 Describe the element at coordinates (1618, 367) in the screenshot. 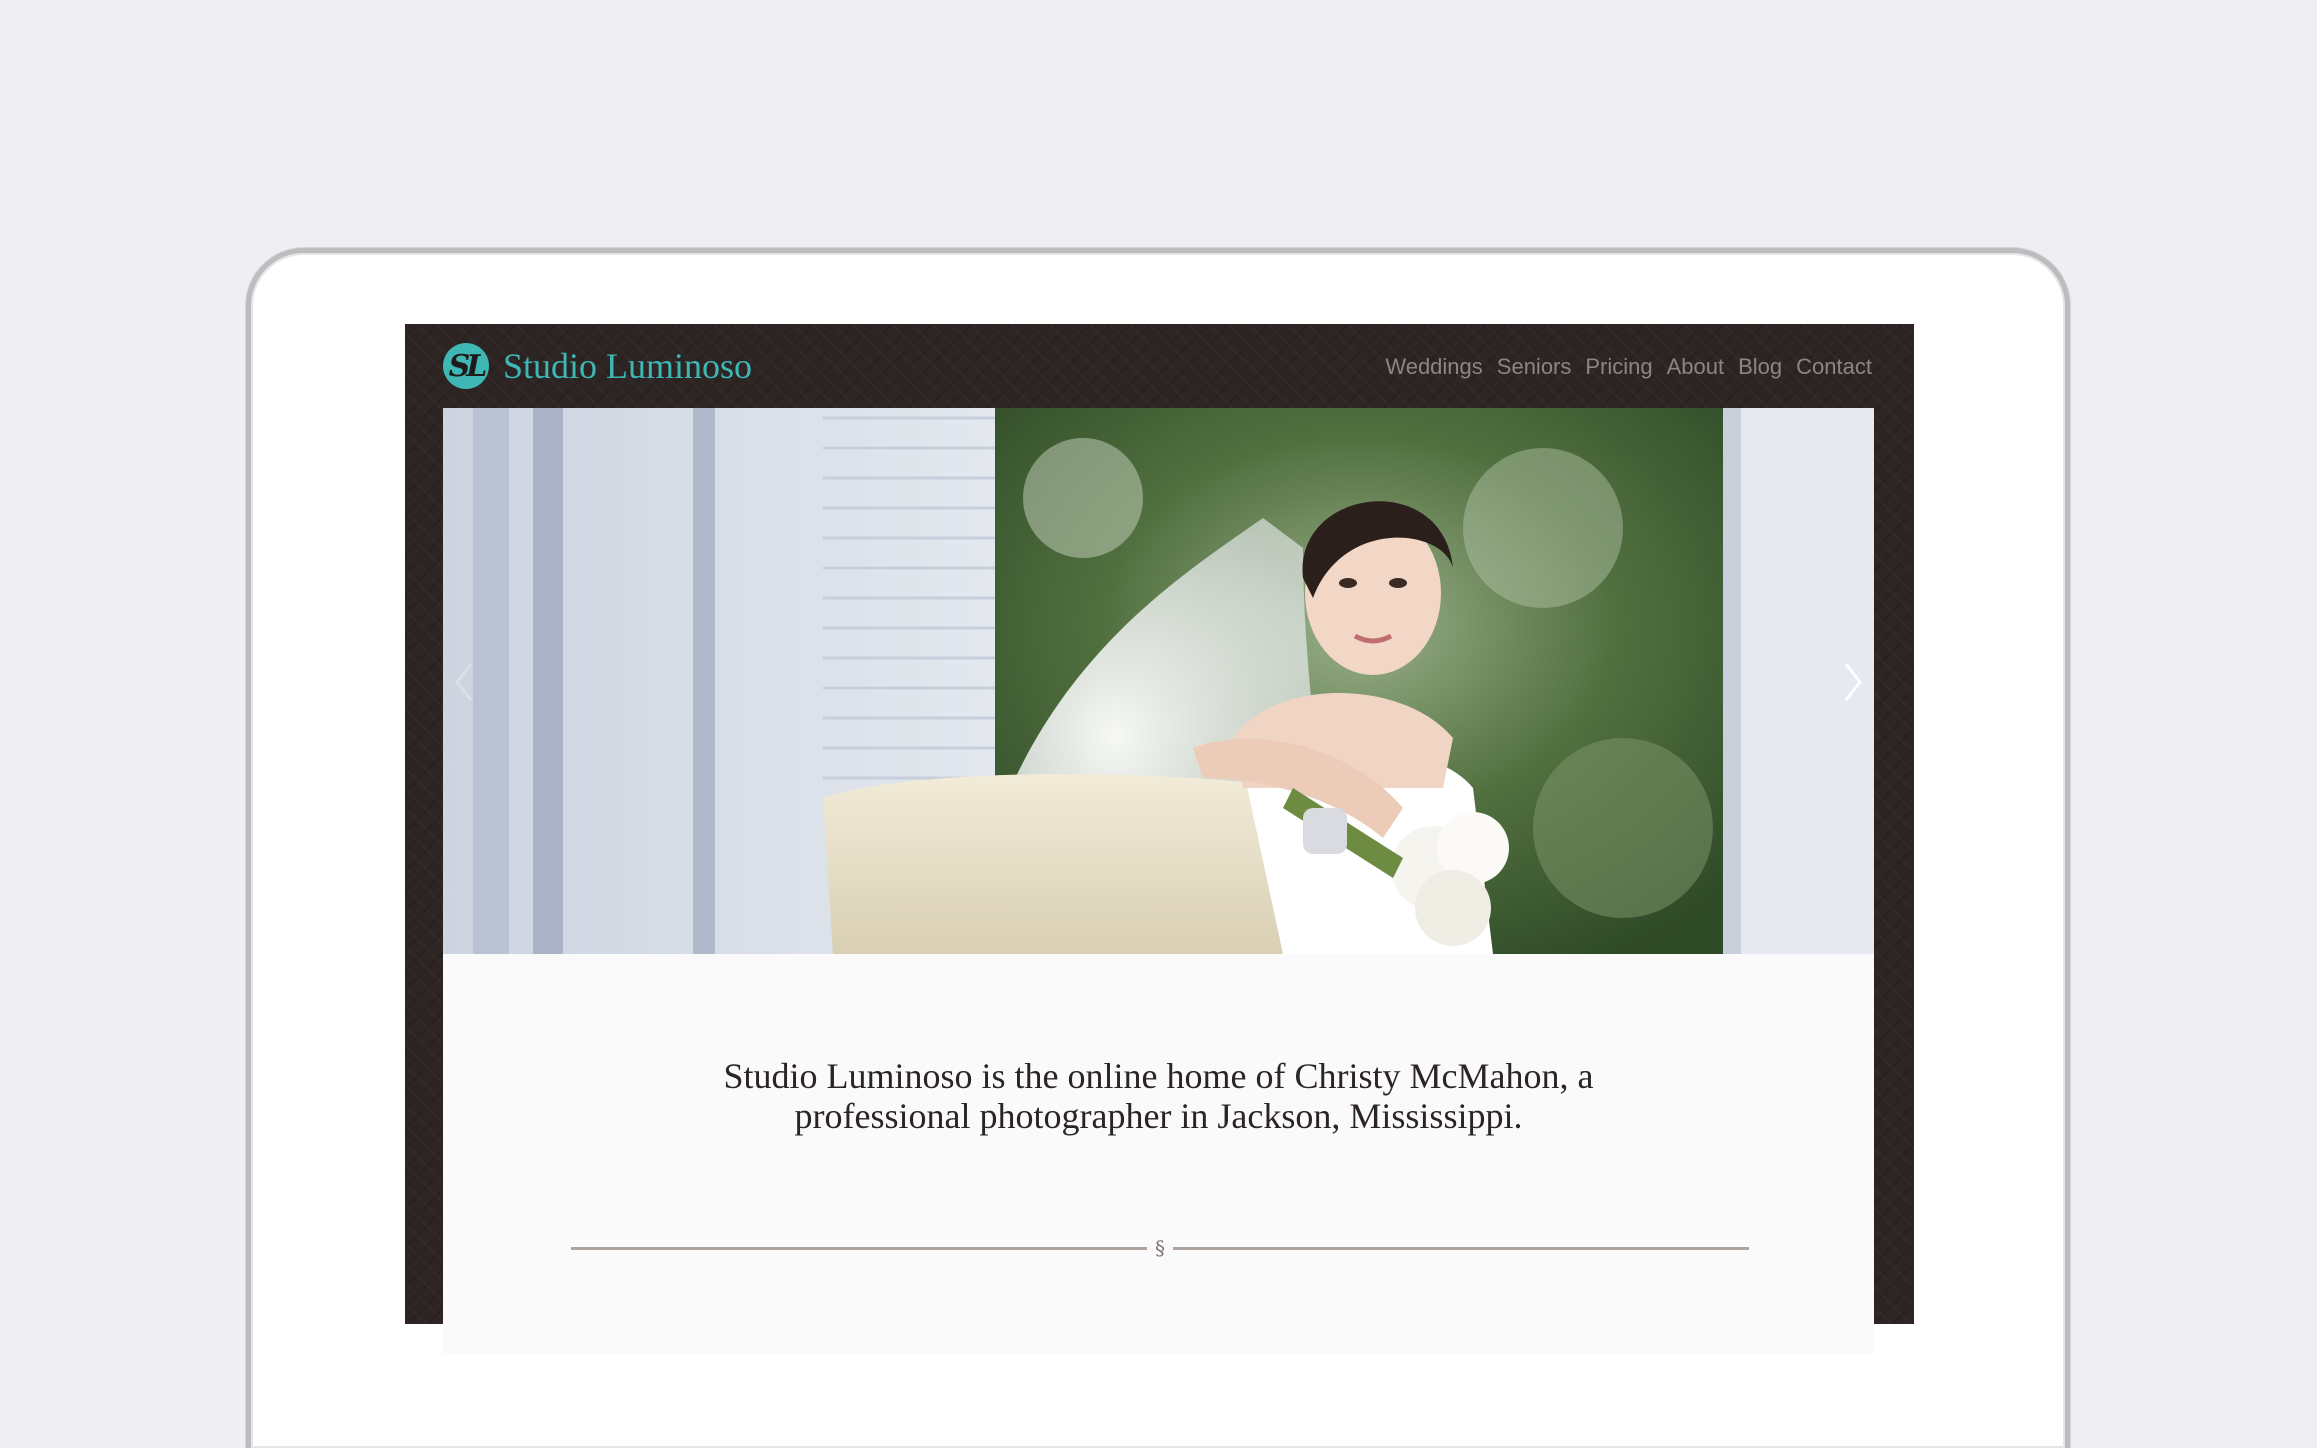

I see `nav-pricing: Pricing` at that location.